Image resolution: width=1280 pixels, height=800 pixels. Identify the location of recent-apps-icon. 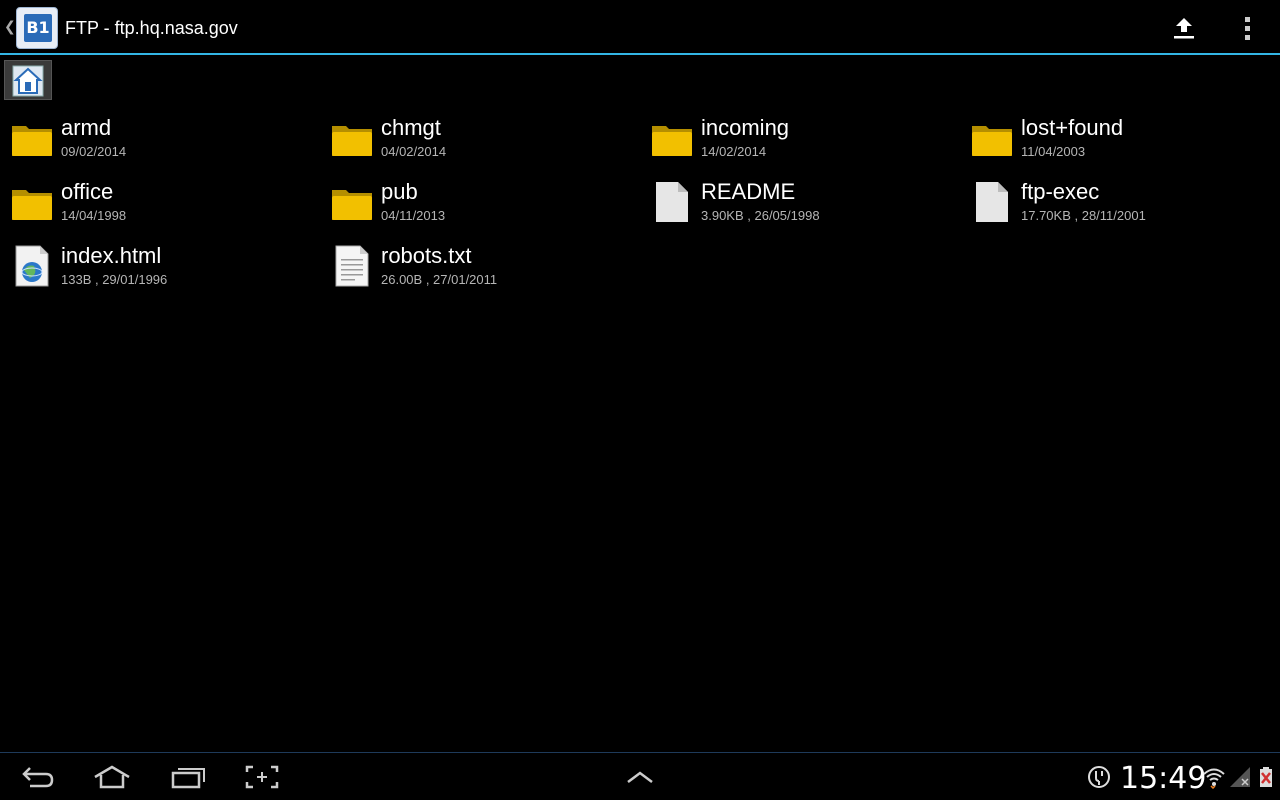
(188, 778).